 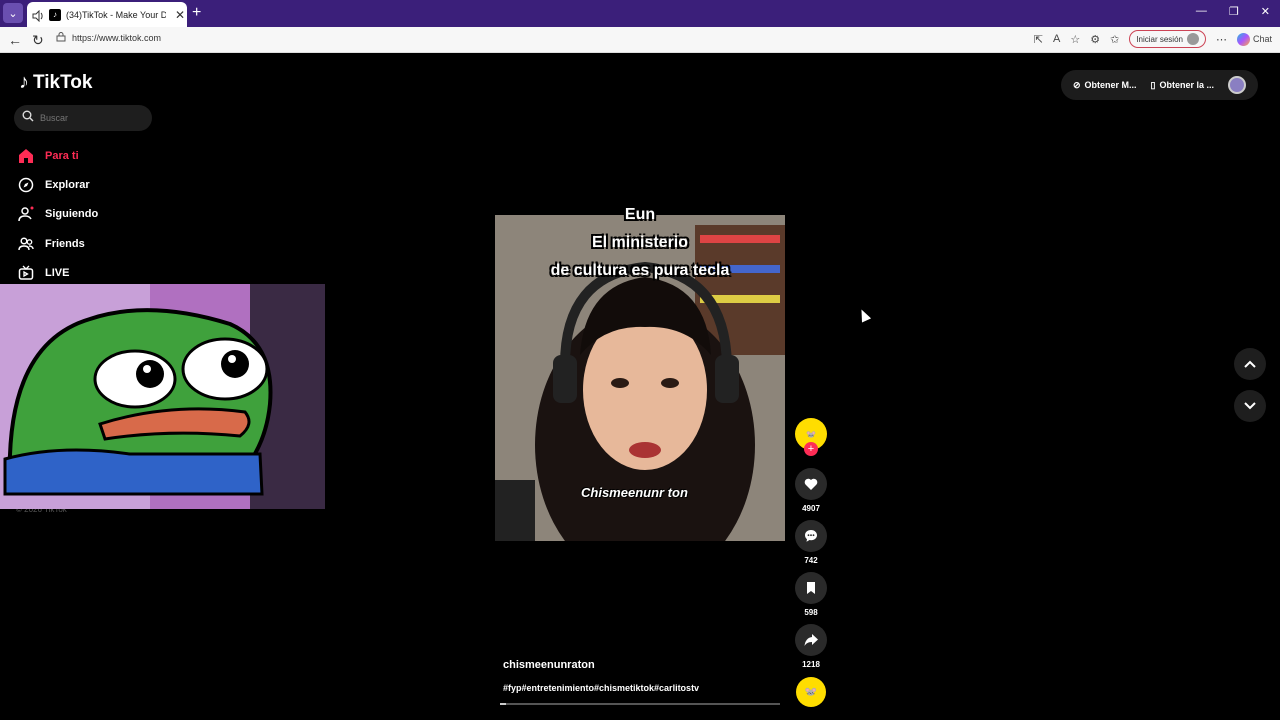 What do you see at coordinates (13, 13) in the screenshot?
I see `tab-actions-button: ⌄` at bounding box center [13, 13].